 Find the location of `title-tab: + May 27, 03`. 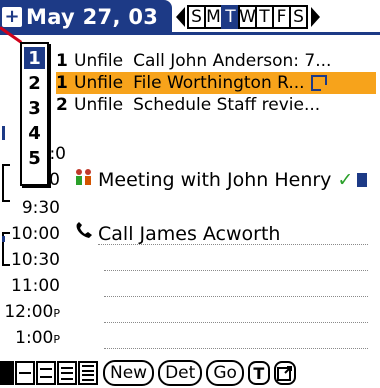

title-tab: + May 27, 03 is located at coordinates (86, 17).